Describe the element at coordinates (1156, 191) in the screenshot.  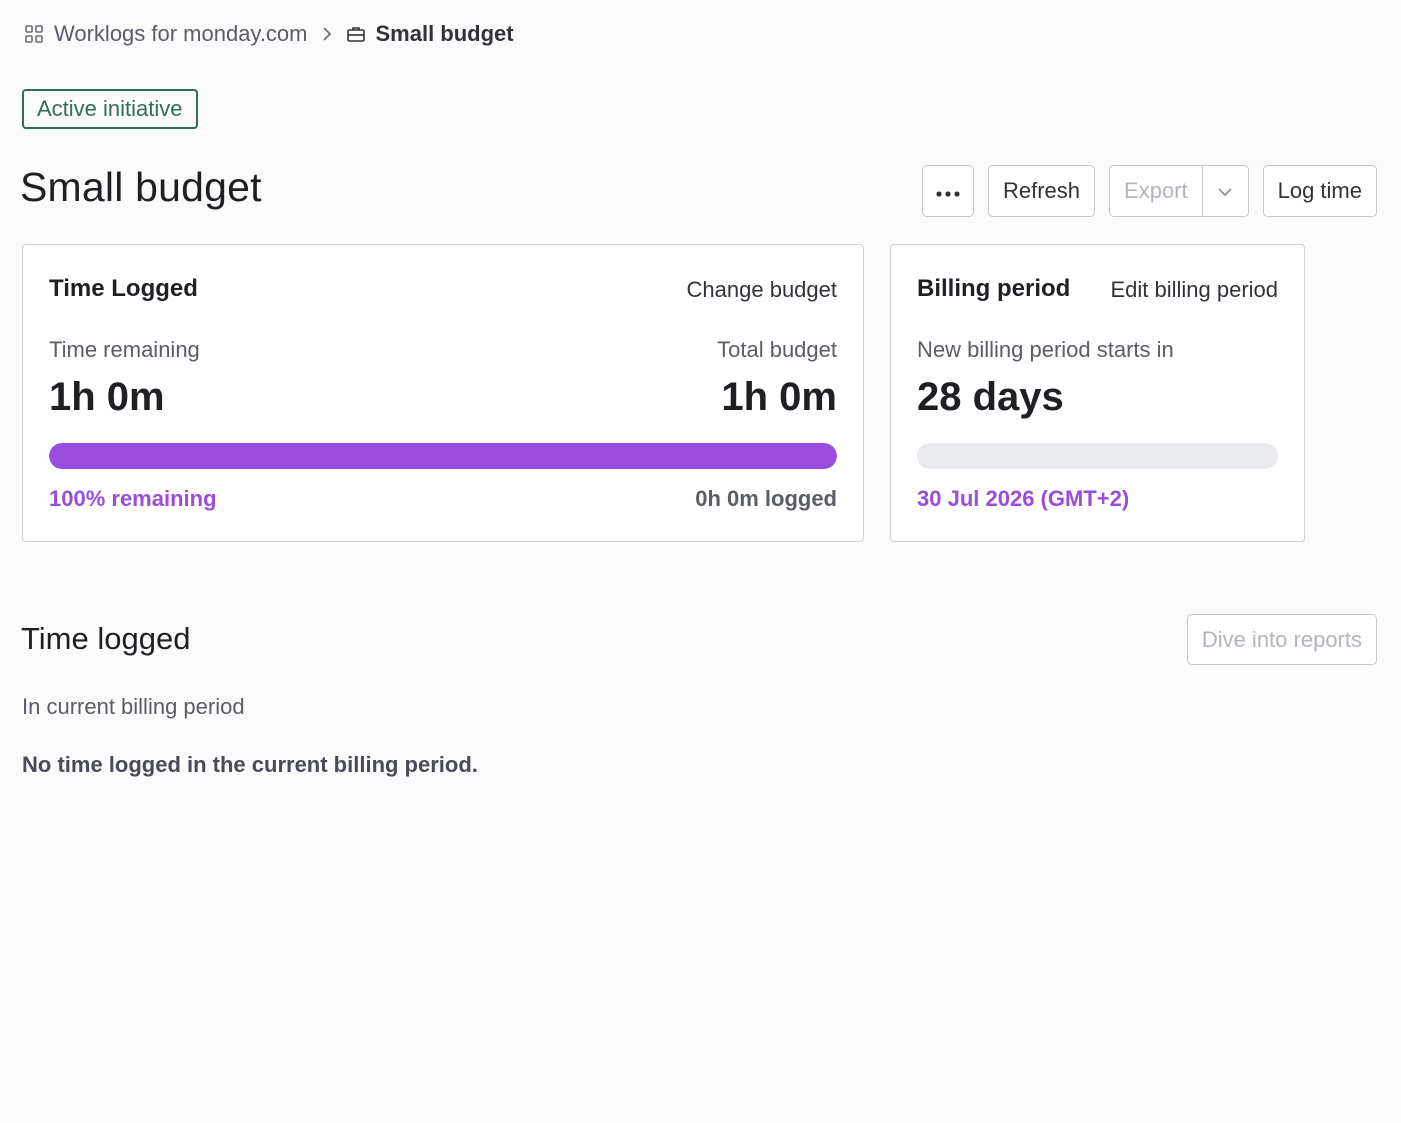
I see `export-button: Export` at that location.